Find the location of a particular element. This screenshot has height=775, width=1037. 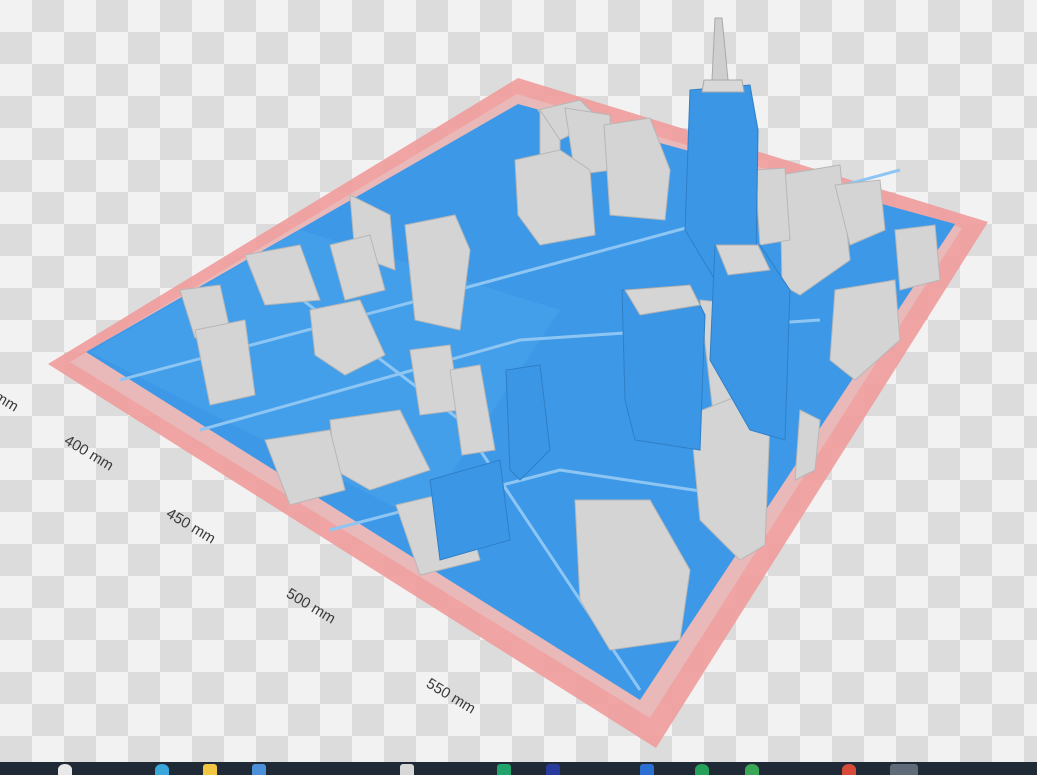

file-explorer-icon is located at coordinates (210, 769).